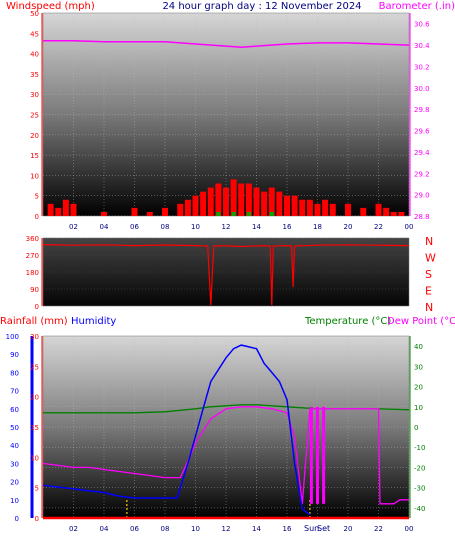  I want to click on x-tick-label: 18, so click(317, 227).